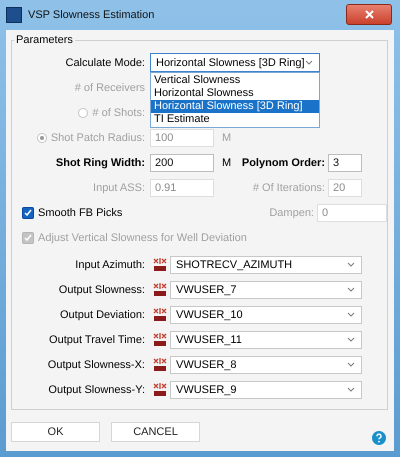 The width and height of the screenshot is (400, 457). What do you see at coordinates (97, 340) in the screenshot?
I see `field-label: Output Travel Time:` at bounding box center [97, 340].